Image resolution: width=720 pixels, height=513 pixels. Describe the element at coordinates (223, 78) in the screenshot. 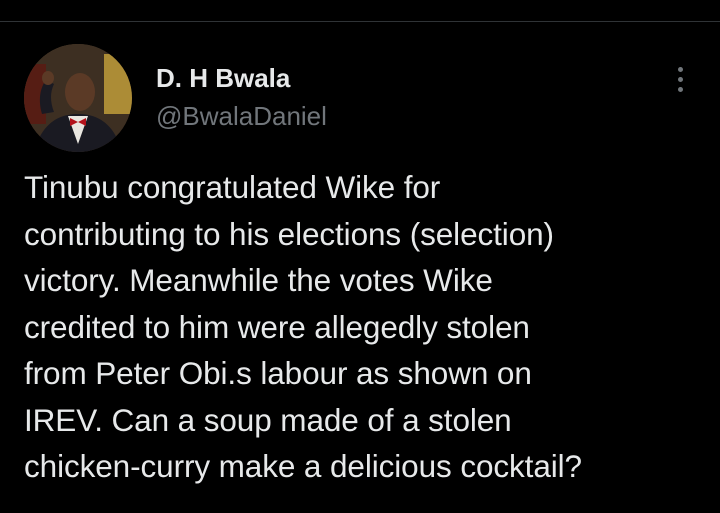

I see `author-name: D. H Bwala` at that location.